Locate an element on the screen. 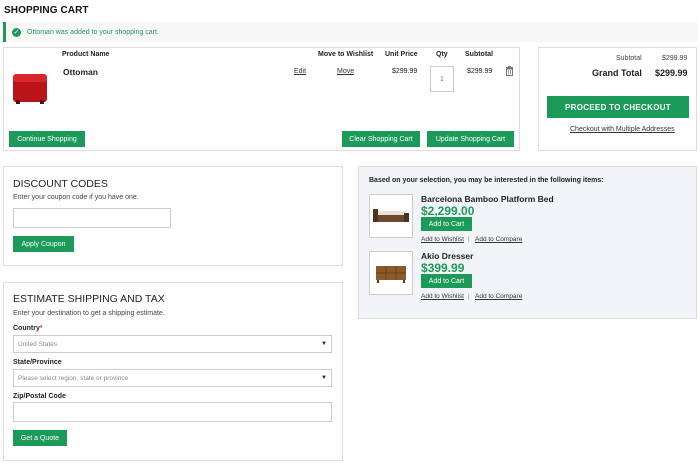 The image size is (700, 463). continue-shopping-button: Continue Shopping is located at coordinates (47, 139).